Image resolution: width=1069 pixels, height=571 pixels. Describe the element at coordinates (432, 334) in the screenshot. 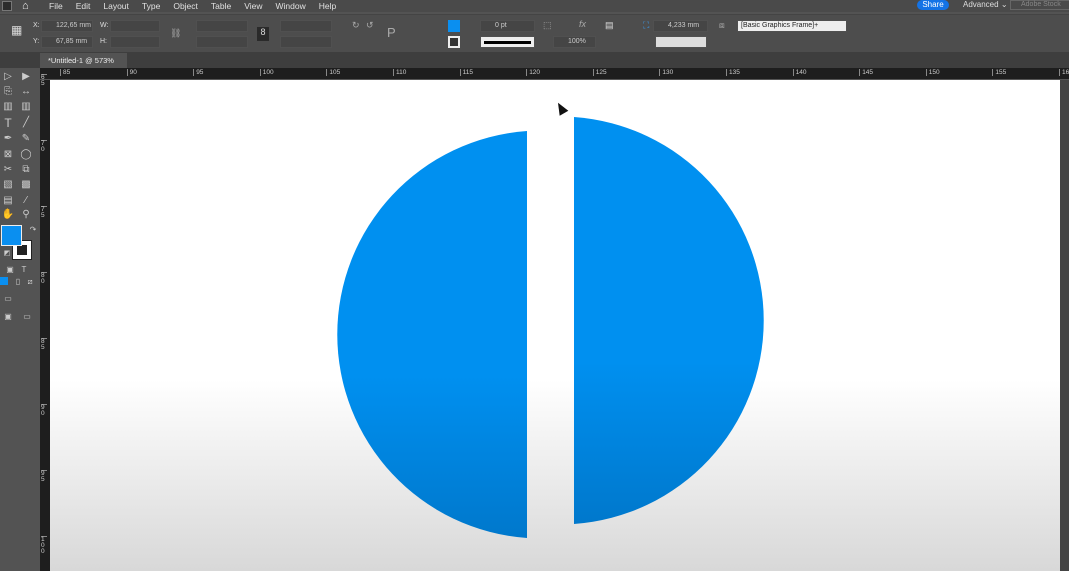

I see `left-half-circle` at that location.